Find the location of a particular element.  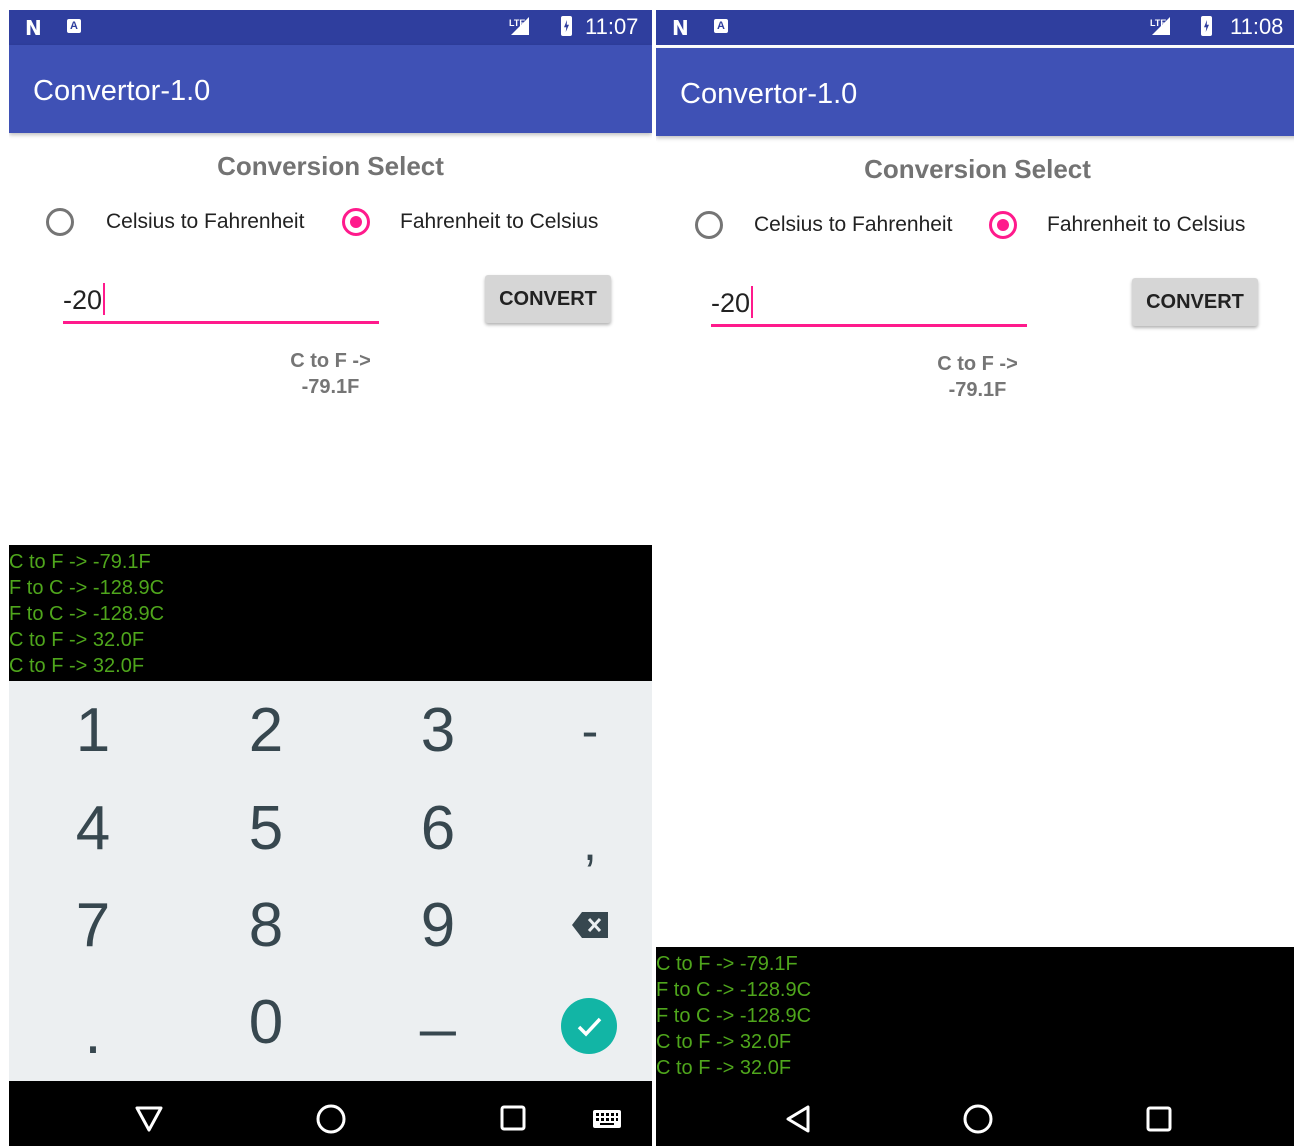

key-underscore: _ is located at coordinates (438, 1003).